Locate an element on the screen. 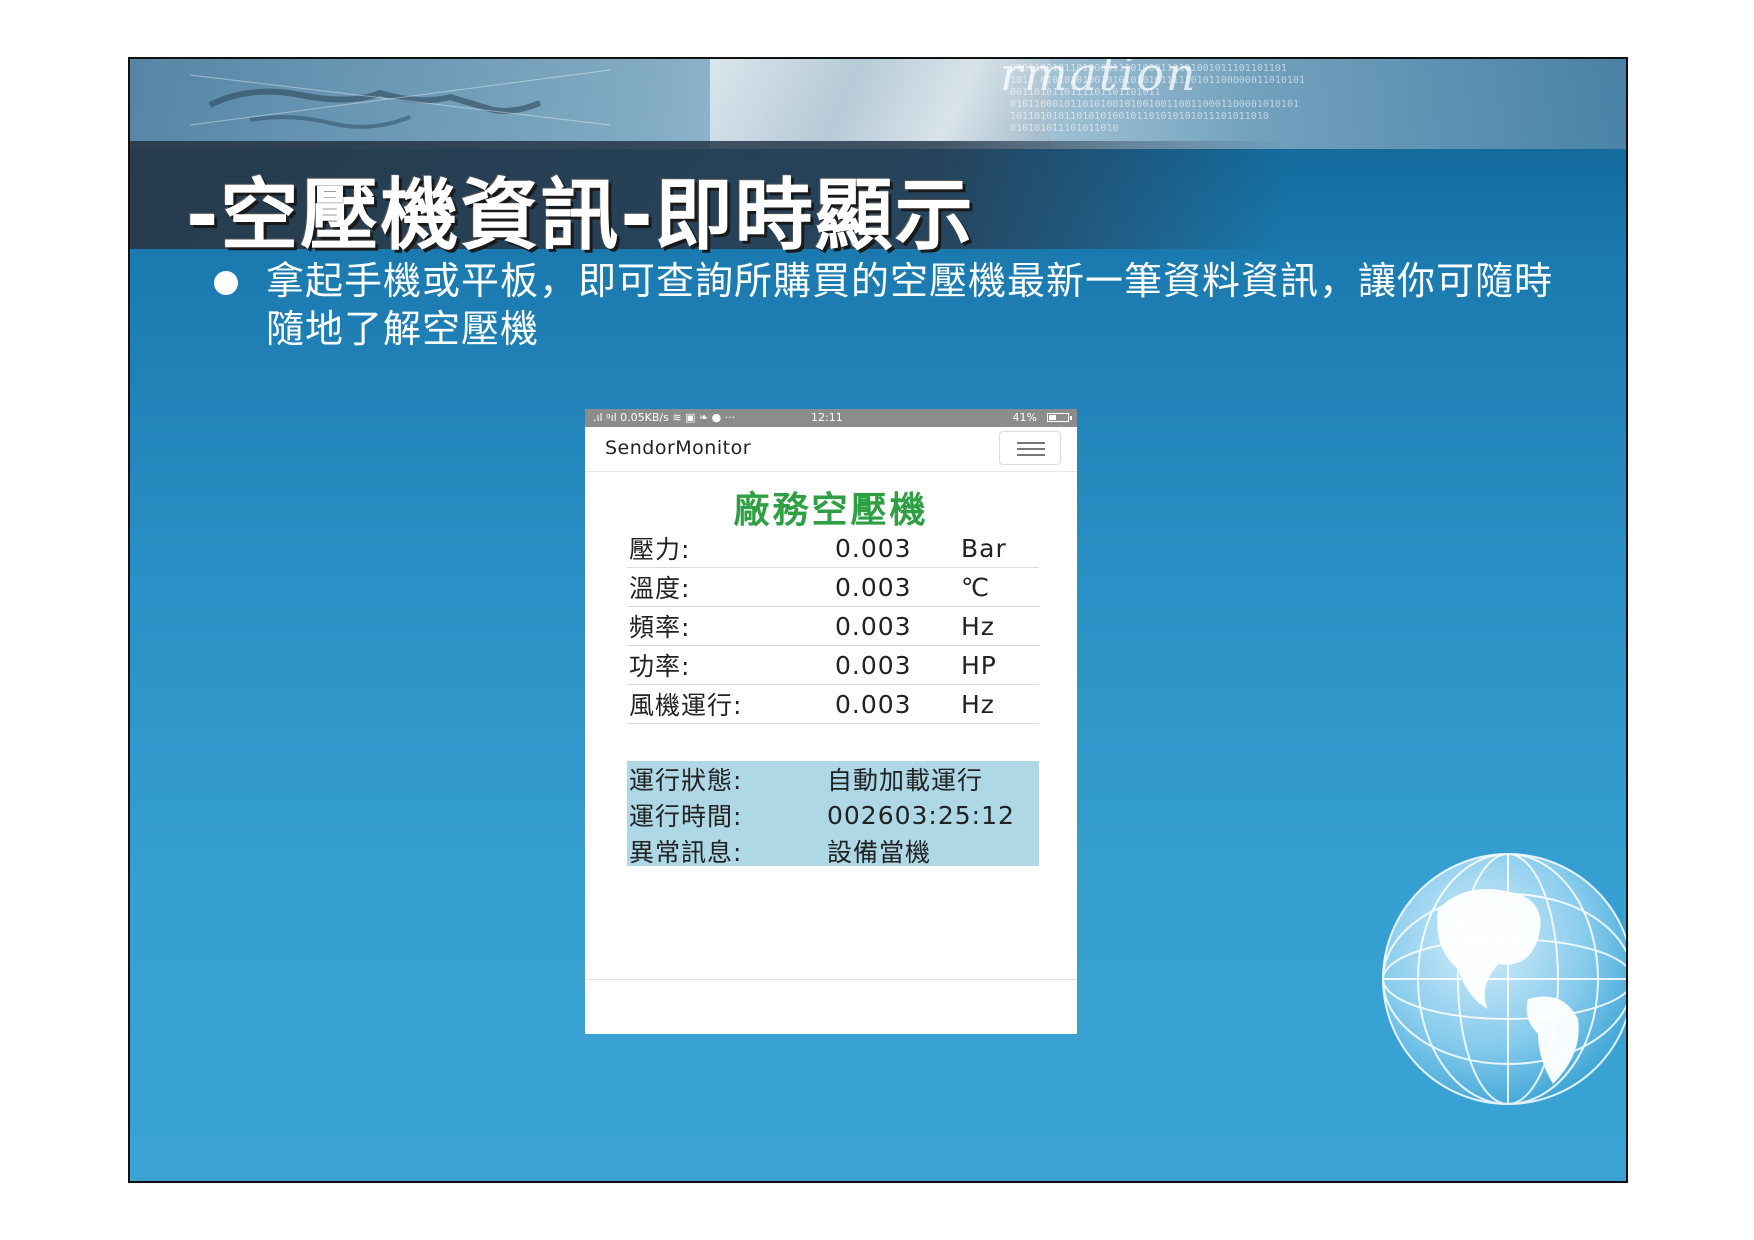 This screenshot has height=1240, width=1754. hamburger-menu-icon is located at coordinates (1031, 443).